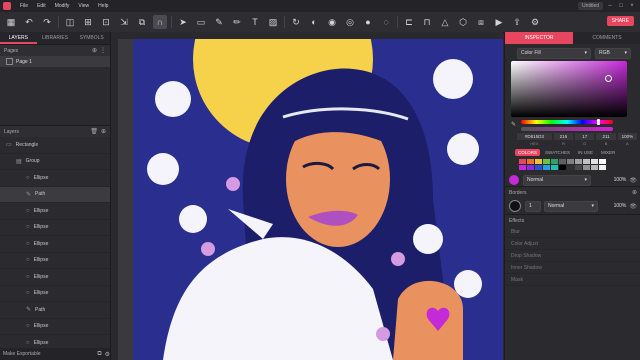  Describe the element at coordinates (557, 180) in the screenshot. I see `fill-blend-dropdown: Normal ▾` at that location.